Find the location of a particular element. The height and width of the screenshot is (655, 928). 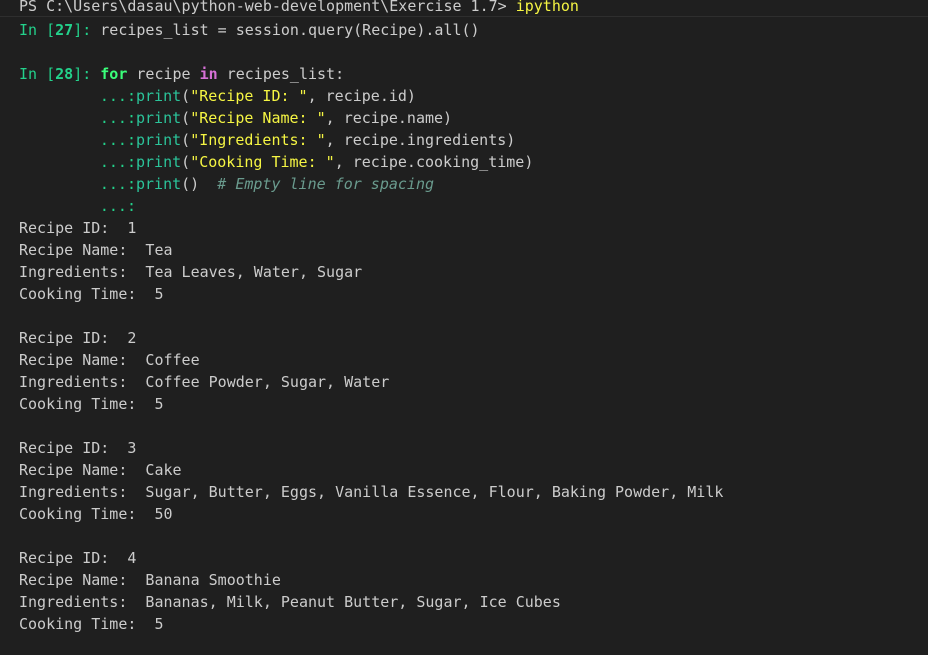

output-ingredients: Ingredients: Coffee Powder, Sugar, Water is located at coordinates (204, 382).